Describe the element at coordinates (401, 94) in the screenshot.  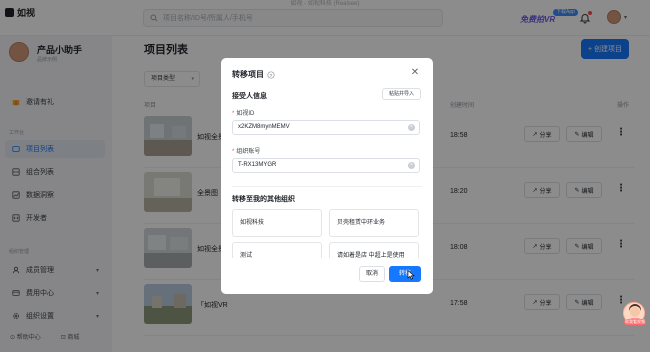
I see `paste-import-button: 粘贴并导入` at that location.